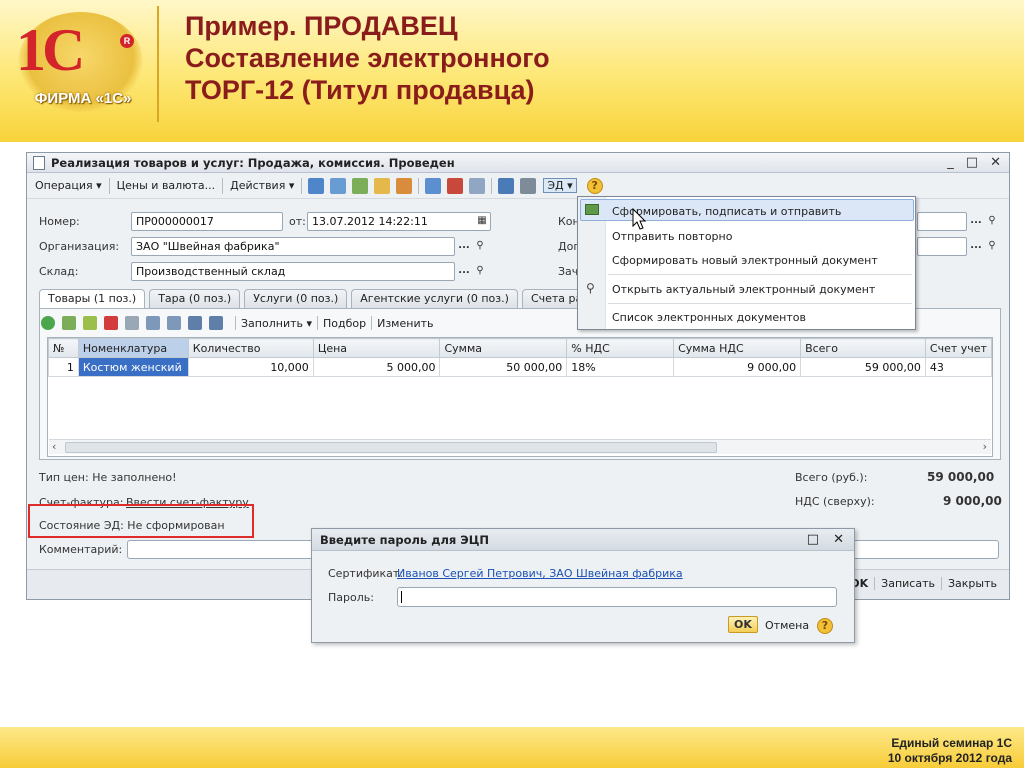 Image resolution: width=1024 pixels, height=768 pixels. Describe the element at coordinates (506, 185) in the screenshot. I see `structure-icon` at that location.